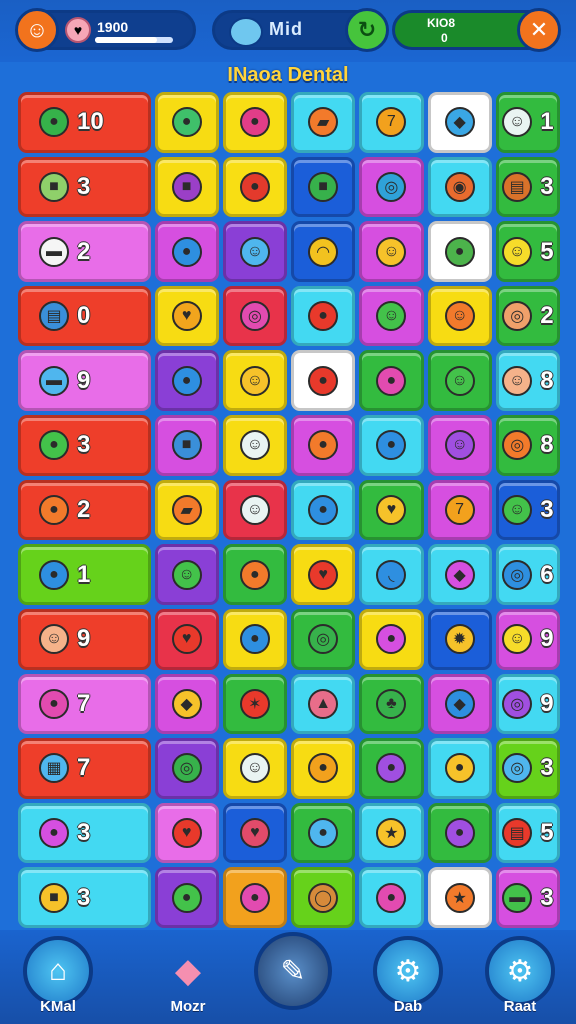  I want to click on tile-r1-c4: ■, so click(323, 187).